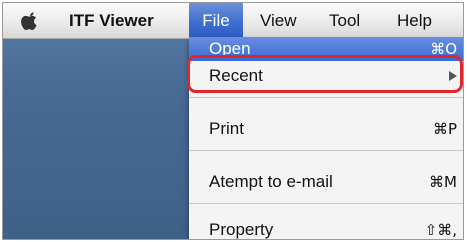  I want to click on app-menu: ITF Viewer, so click(111, 20).